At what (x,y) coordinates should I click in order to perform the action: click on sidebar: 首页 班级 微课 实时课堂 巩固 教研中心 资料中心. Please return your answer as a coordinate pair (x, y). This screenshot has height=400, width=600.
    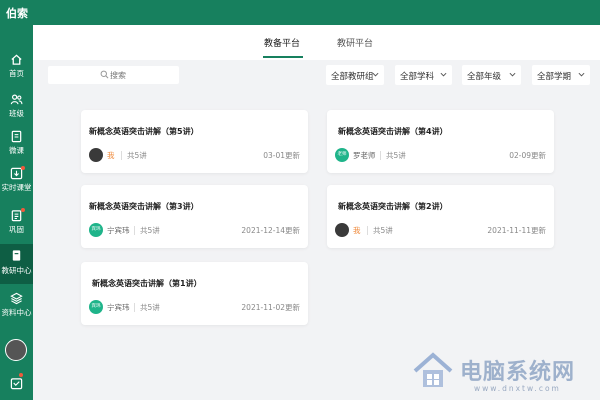
    Looking at the image, I should click on (16, 212).